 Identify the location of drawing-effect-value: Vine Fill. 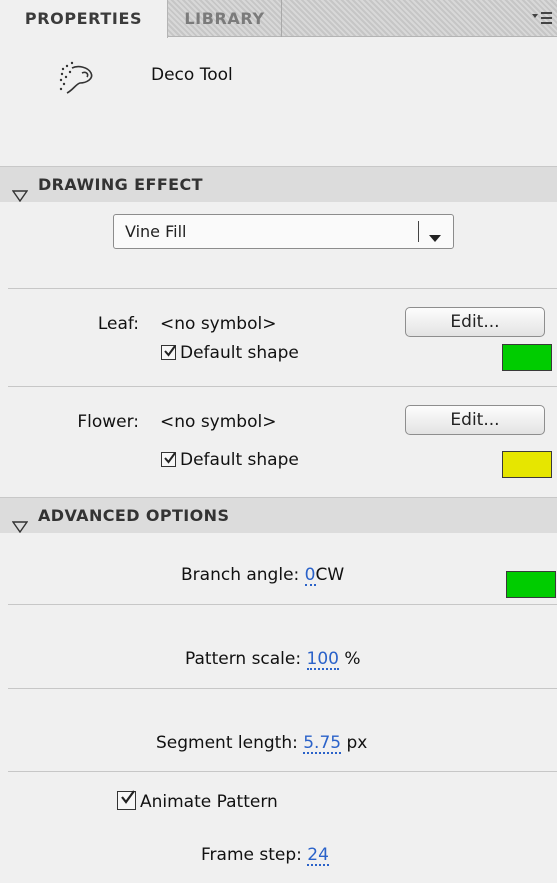
(156, 231).